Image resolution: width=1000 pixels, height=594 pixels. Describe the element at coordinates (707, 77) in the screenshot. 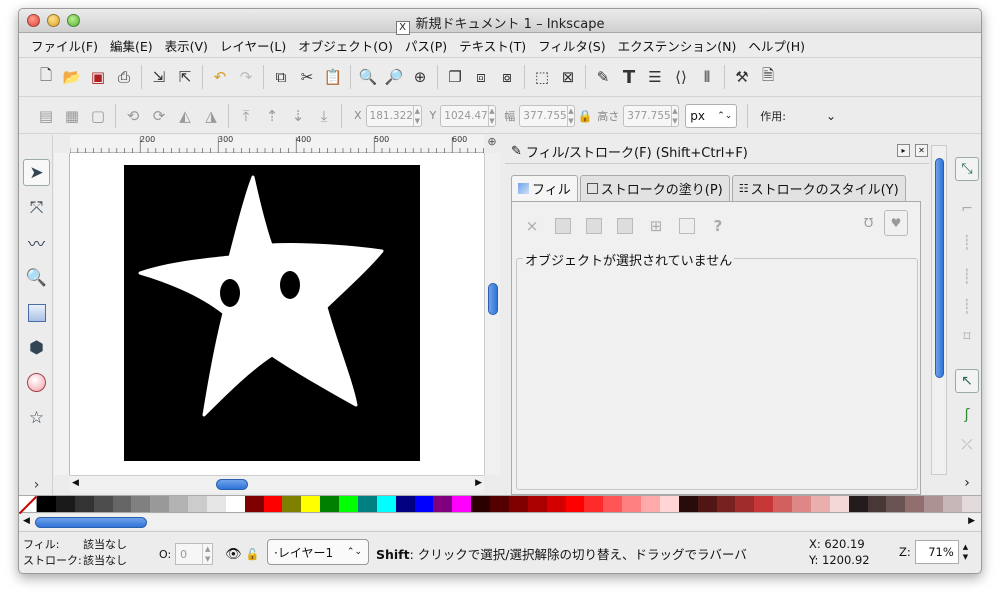

I see `align-distribute-icon: ⫴` at that location.